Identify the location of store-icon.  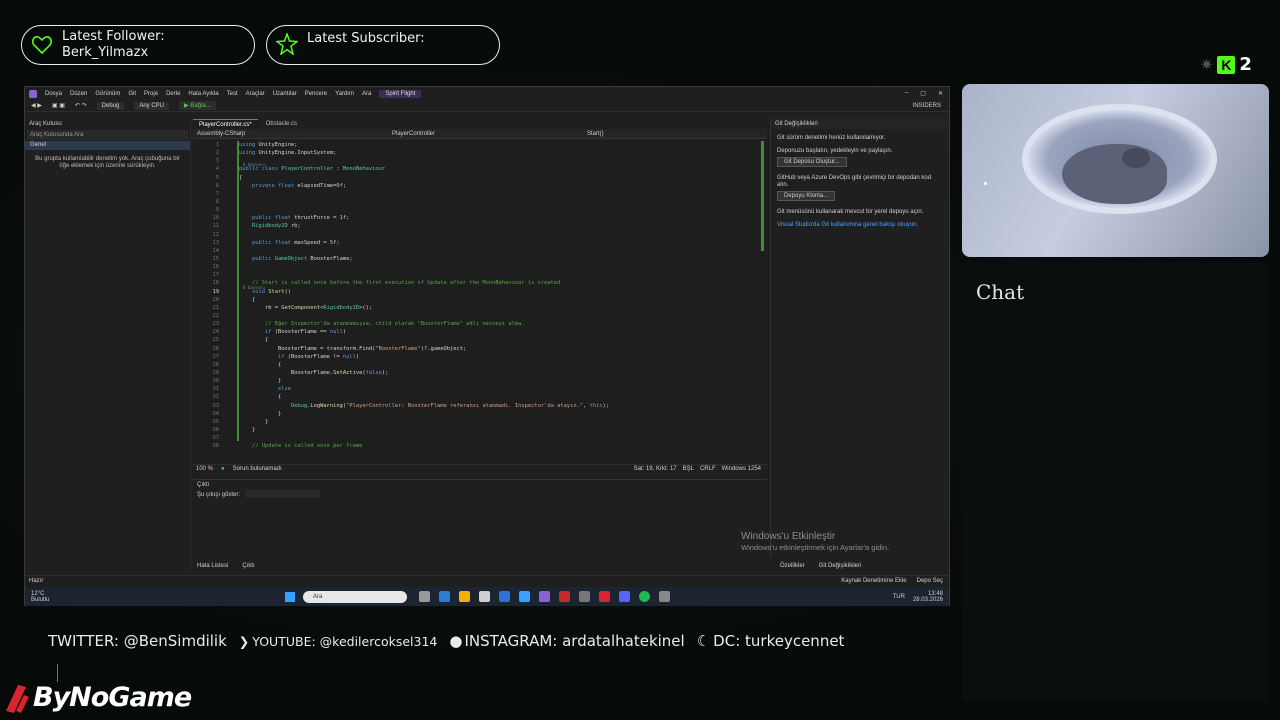
(524, 596).